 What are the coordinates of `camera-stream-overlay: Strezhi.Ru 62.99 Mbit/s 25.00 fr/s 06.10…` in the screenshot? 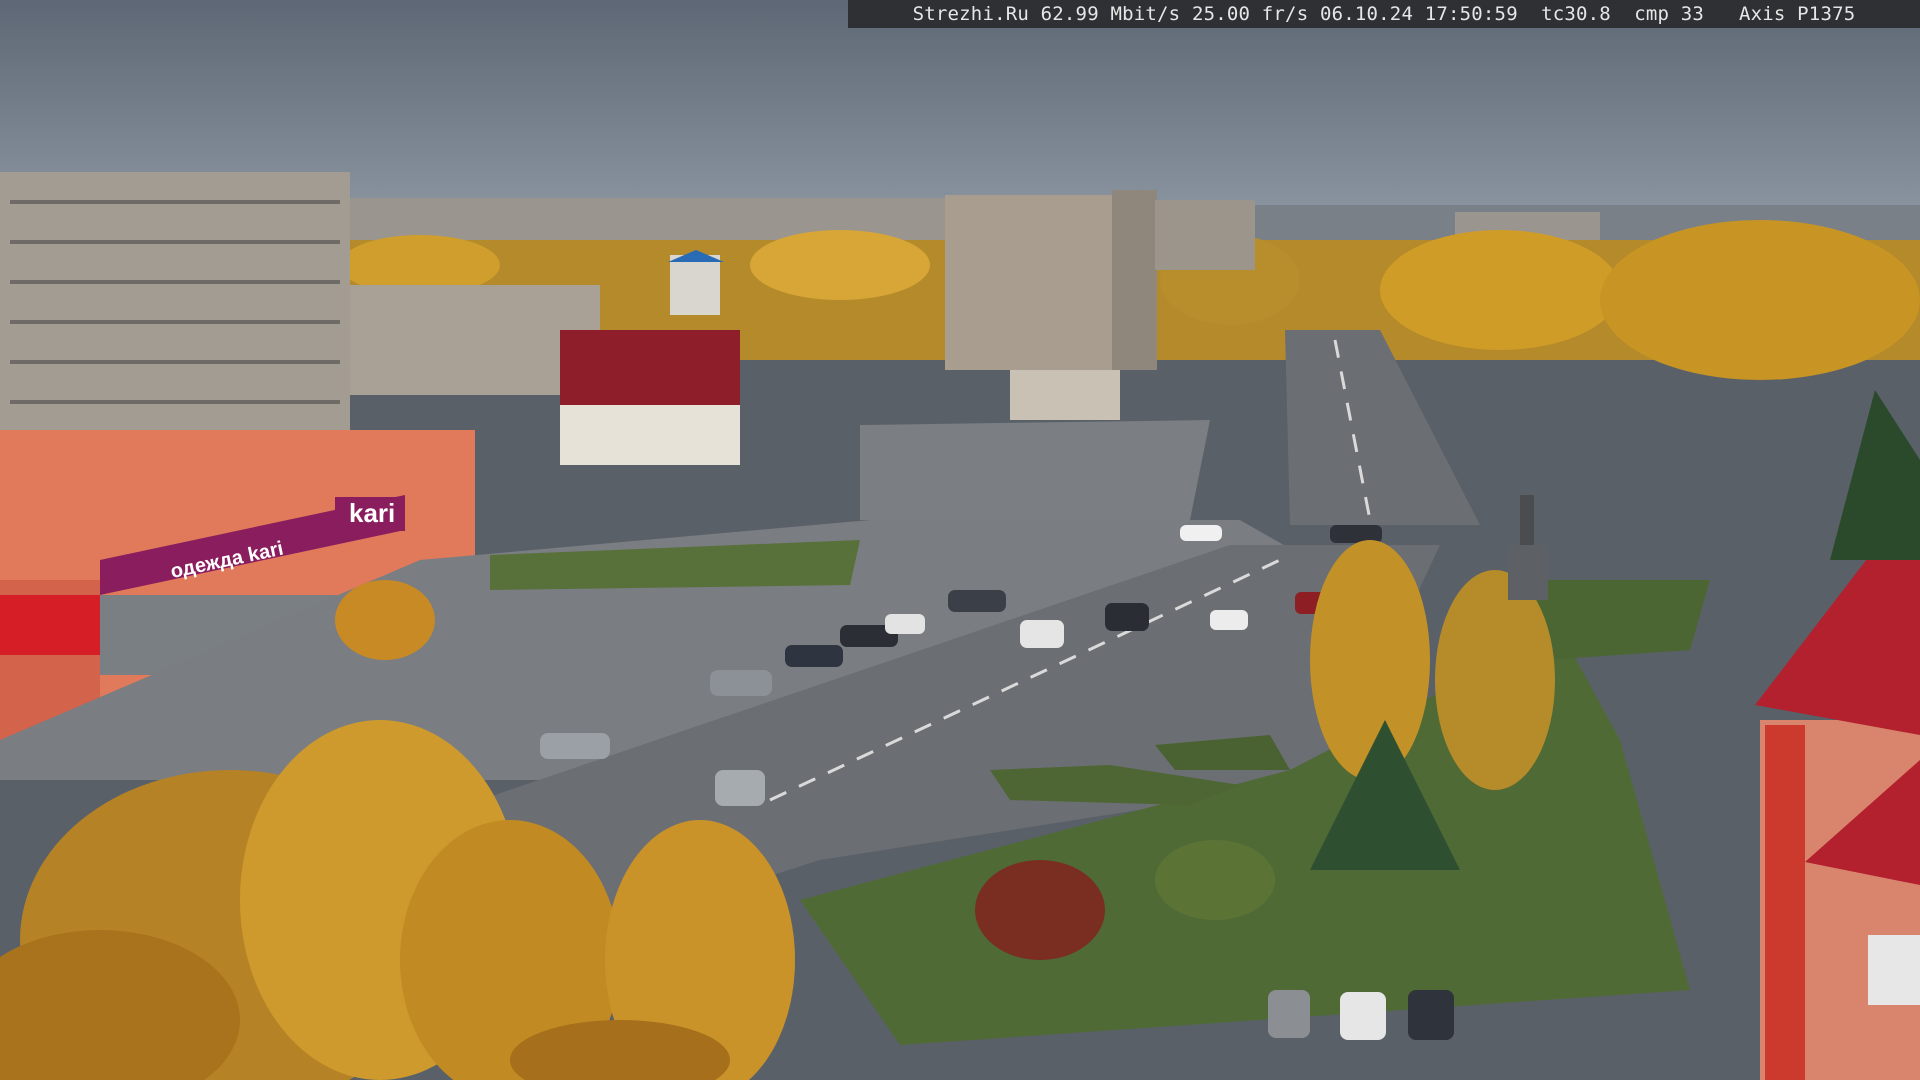 It's located at (1384, 14).